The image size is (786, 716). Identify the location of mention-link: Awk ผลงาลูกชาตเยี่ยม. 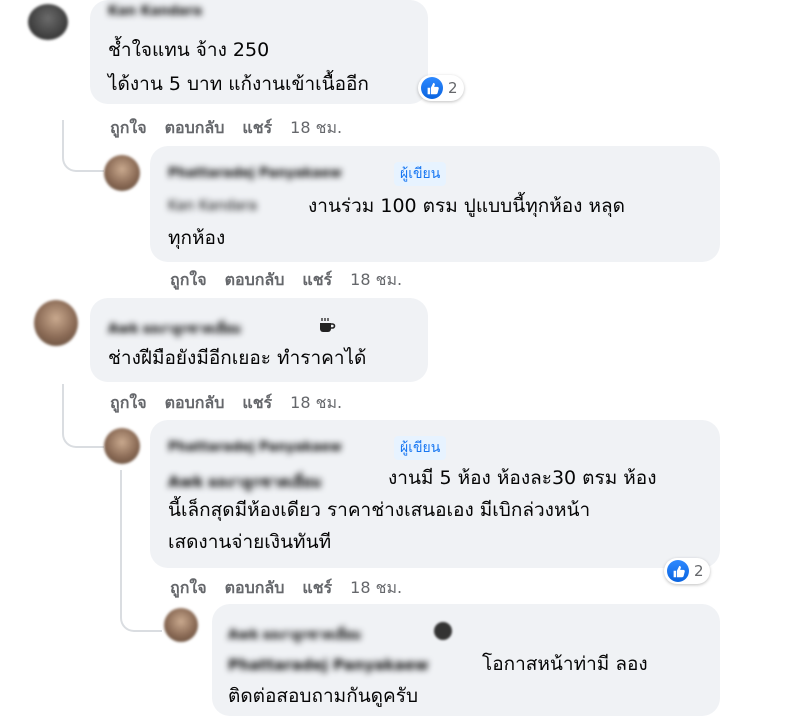
(245, 482).